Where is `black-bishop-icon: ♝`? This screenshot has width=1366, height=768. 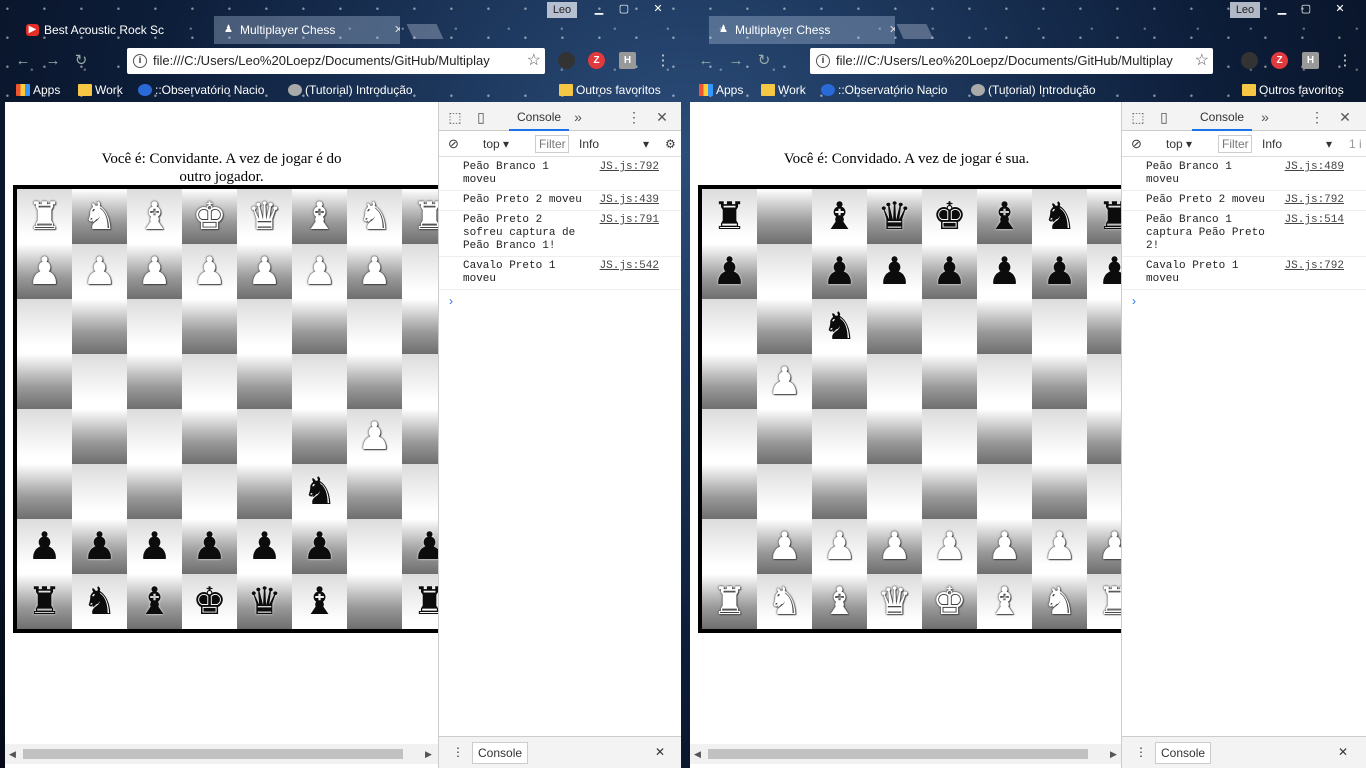 black-bishop-icon: ♝ is located at coordinates (319, 602).